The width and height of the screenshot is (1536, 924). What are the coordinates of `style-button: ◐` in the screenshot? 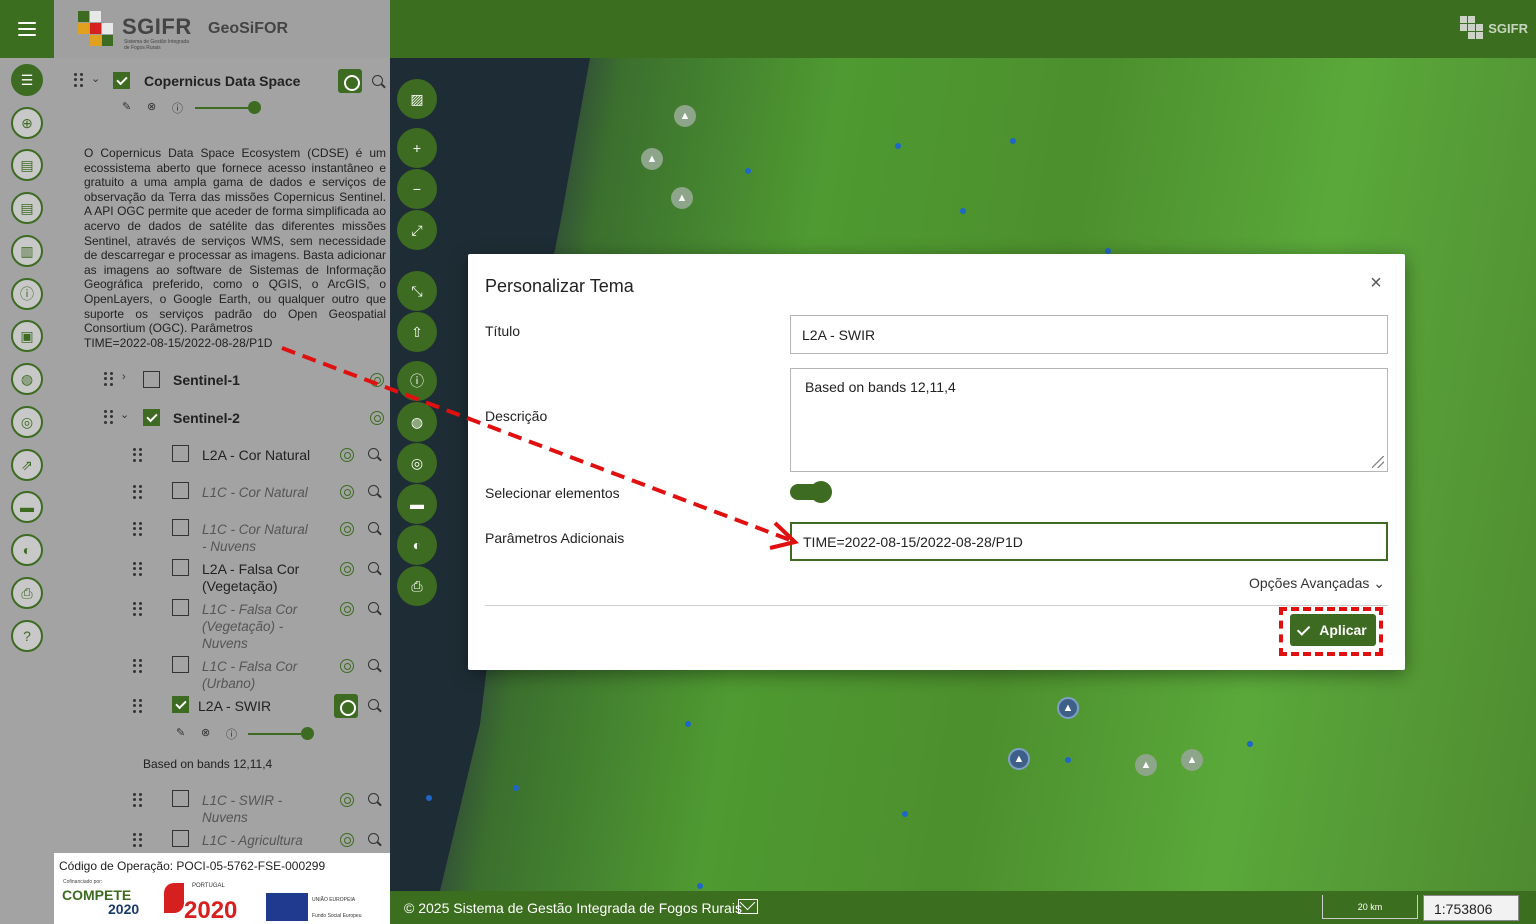 It's located at (27, 550).